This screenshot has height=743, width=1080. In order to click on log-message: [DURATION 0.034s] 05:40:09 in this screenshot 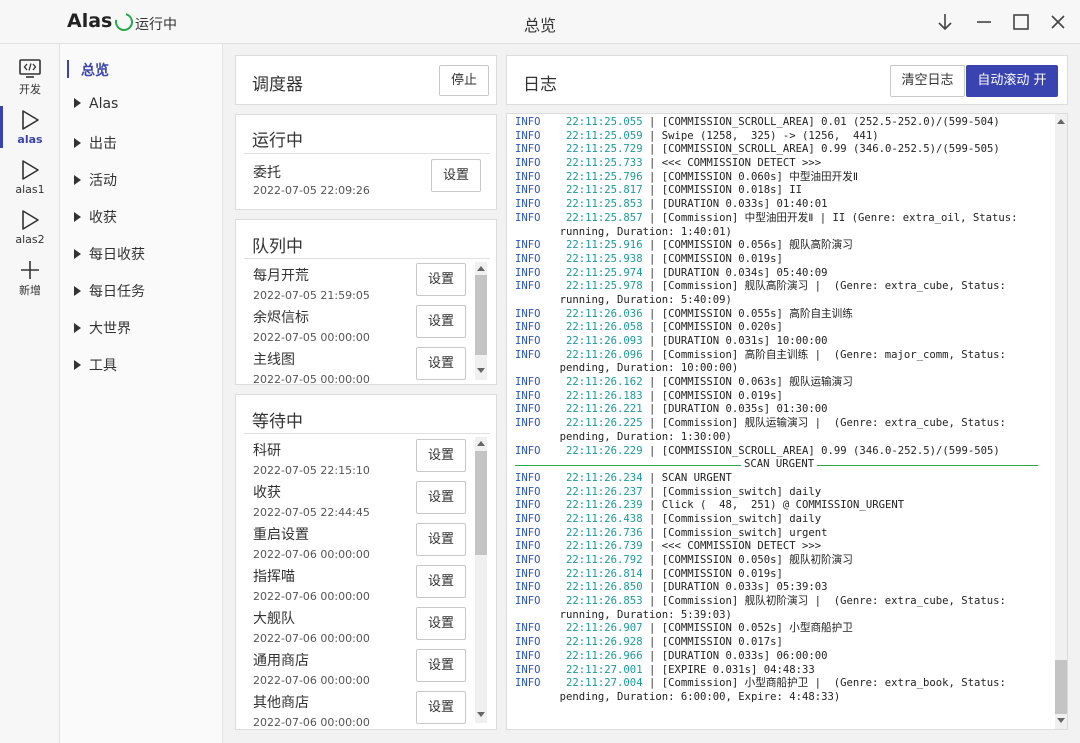, I will do `click(744, 272)`.